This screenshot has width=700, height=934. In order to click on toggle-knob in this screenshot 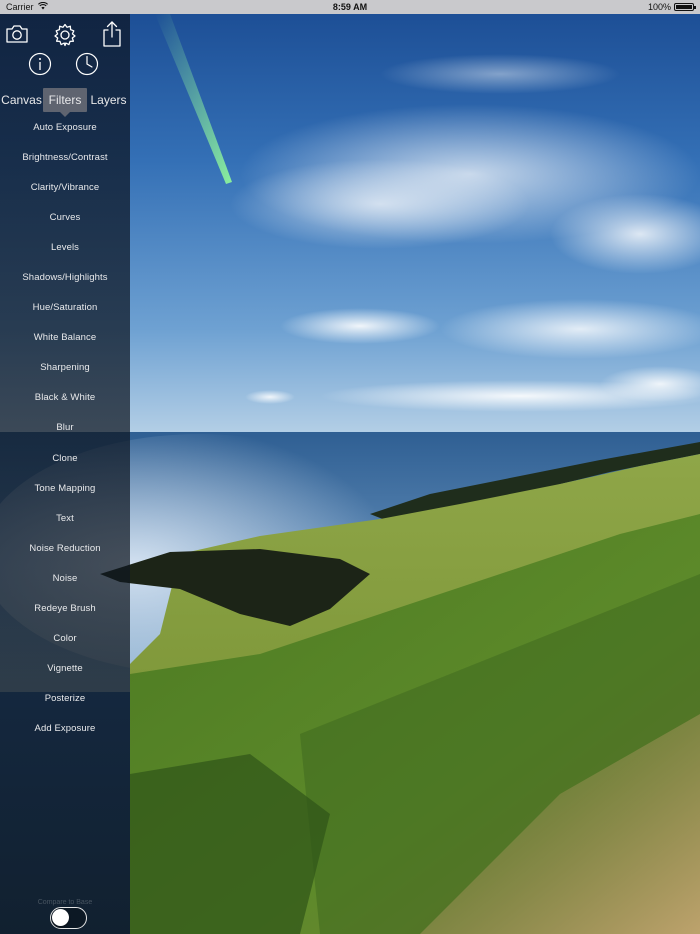, I will do `click(60, 917)`.